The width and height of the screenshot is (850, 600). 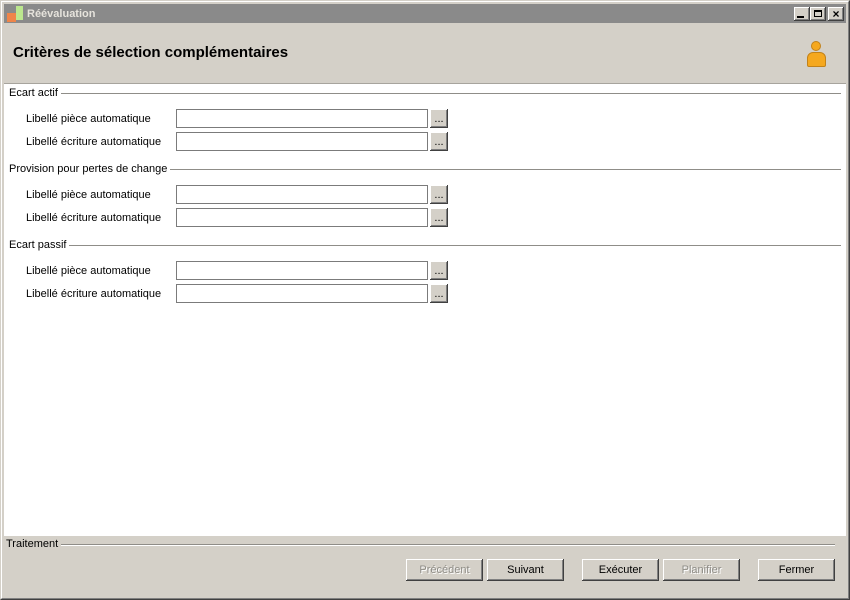 What do you see at coordinates (701, 570) in the screenshot?
I see `planifier-button: Planifier` at bounding box center [701, 570].